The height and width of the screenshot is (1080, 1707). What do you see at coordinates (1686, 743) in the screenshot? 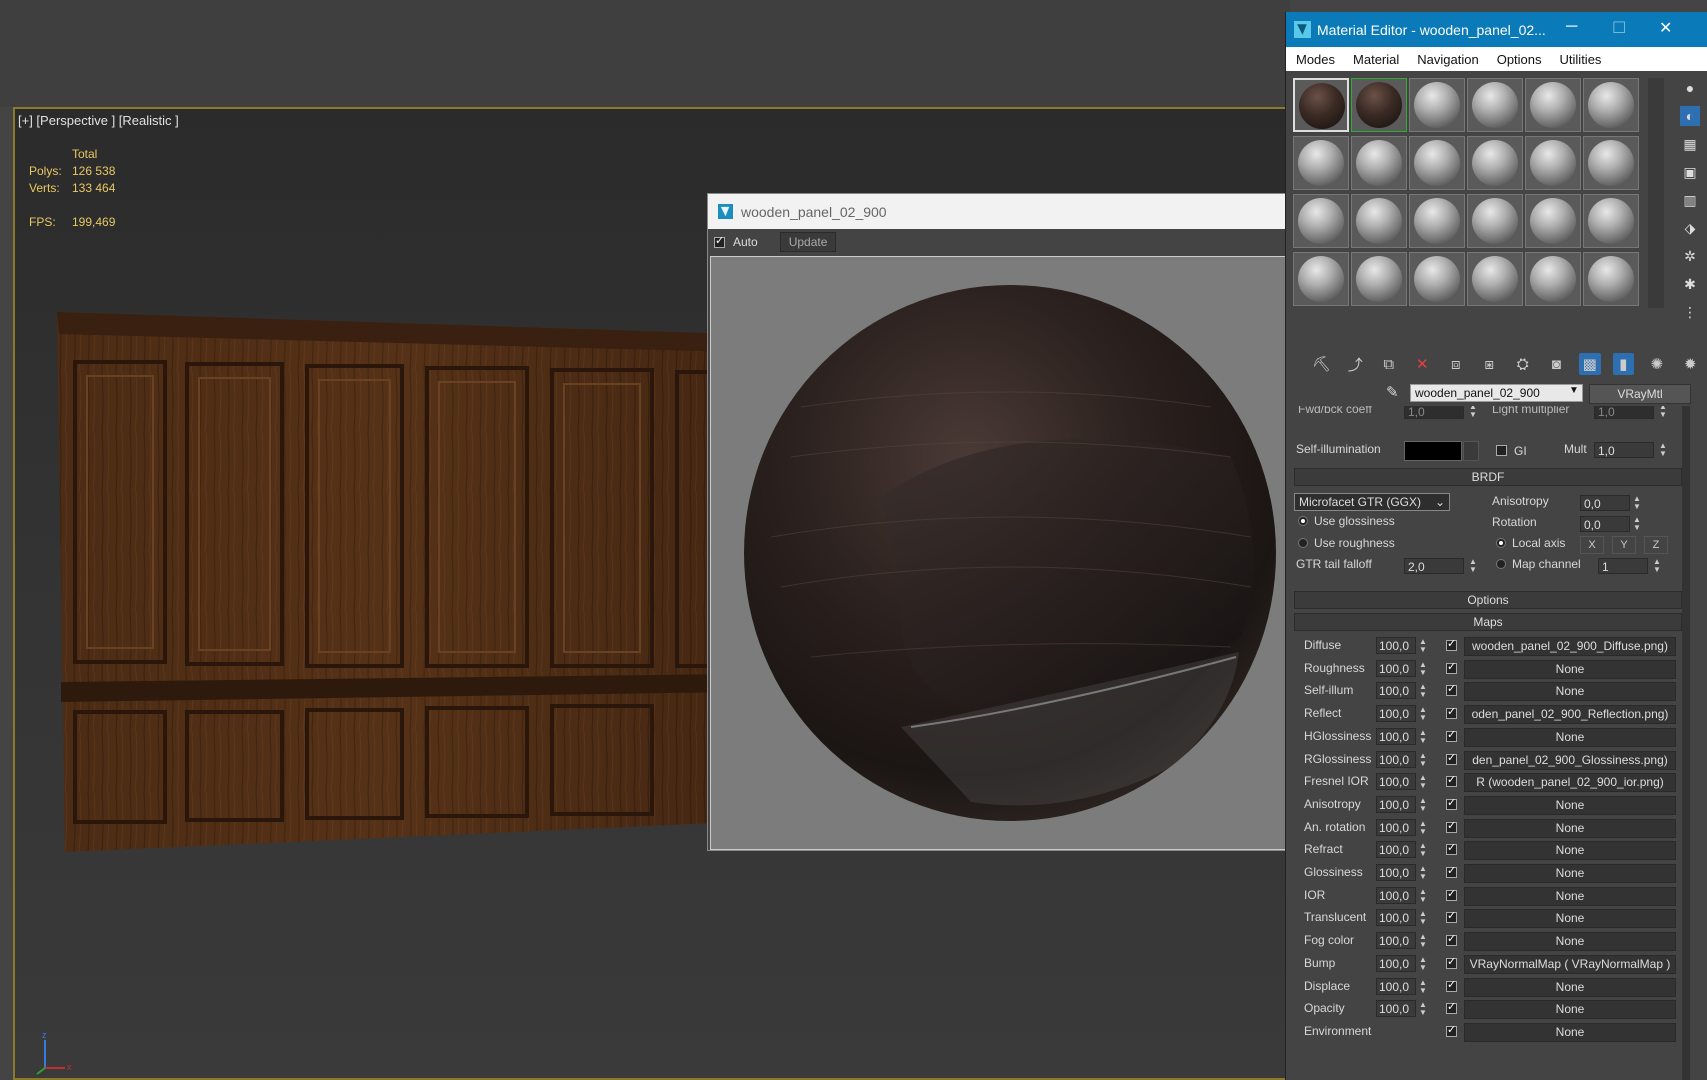
I see `parameters-scrollbar` at bounding box center [1686, 743].